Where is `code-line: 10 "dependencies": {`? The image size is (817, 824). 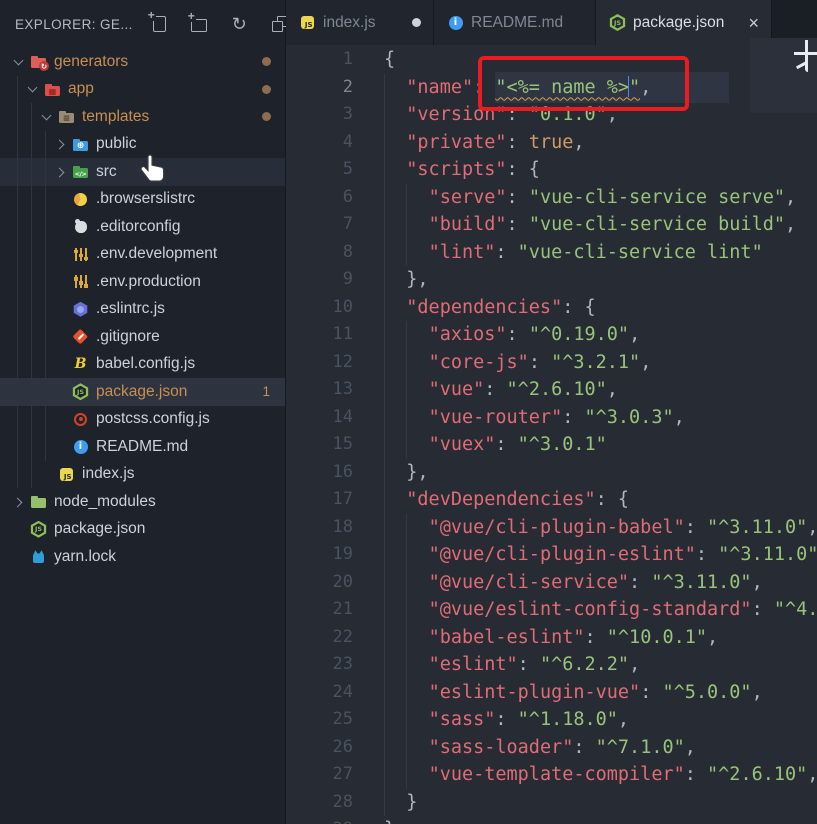 code-line: 10 "dependencies": { is located at coordinates (551, 307).